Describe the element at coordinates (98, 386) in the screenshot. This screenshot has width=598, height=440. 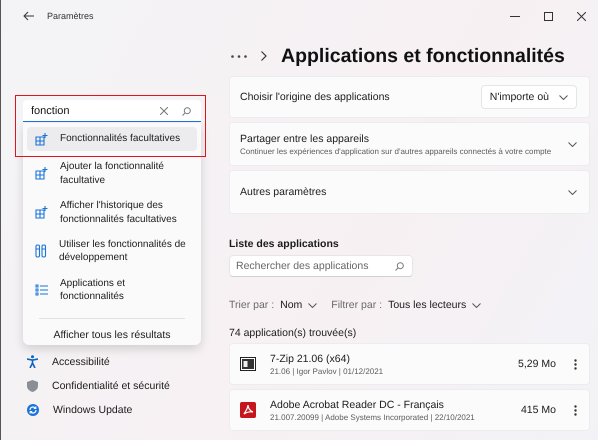
I see `nav-item: Confidentialité et sécurité` at that location.